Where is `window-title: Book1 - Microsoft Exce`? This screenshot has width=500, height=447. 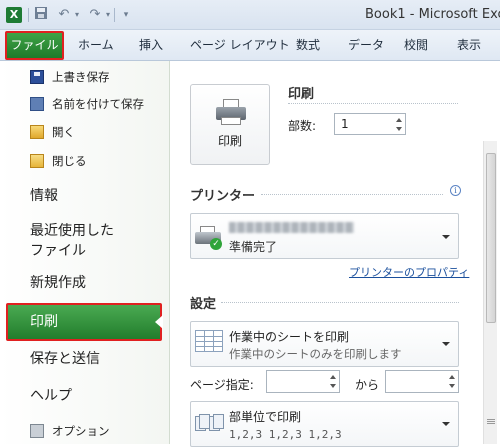
window-title: Book1 - Microsoft Exce is located at coordinates (432, 14).